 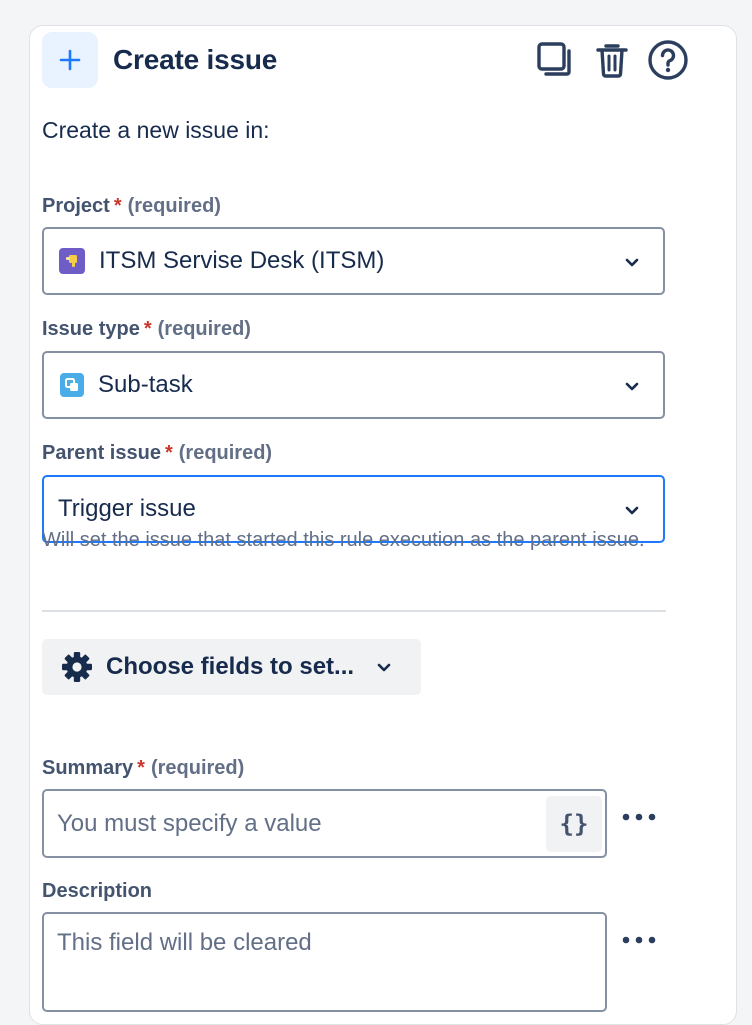 I want to click on parent-issue-label: Parent issue * (required), so click(x=157, y=453).